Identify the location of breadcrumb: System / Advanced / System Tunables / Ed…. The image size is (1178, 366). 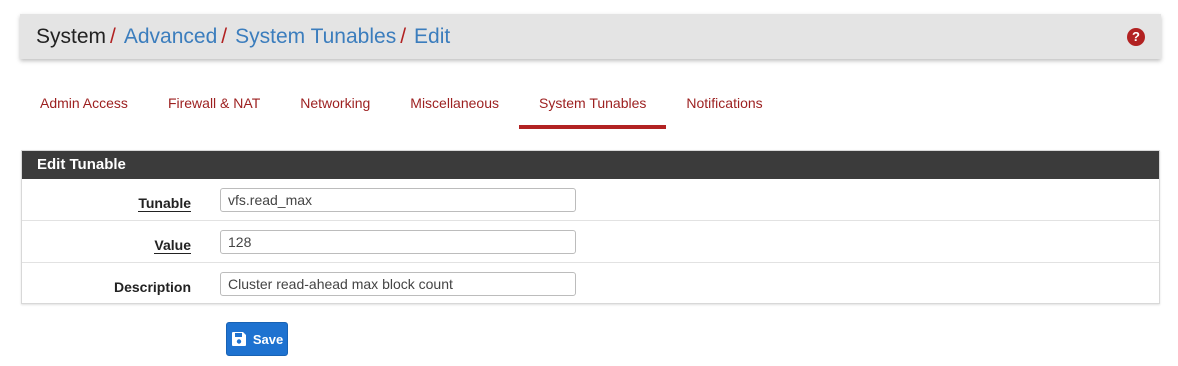
(590, 36).